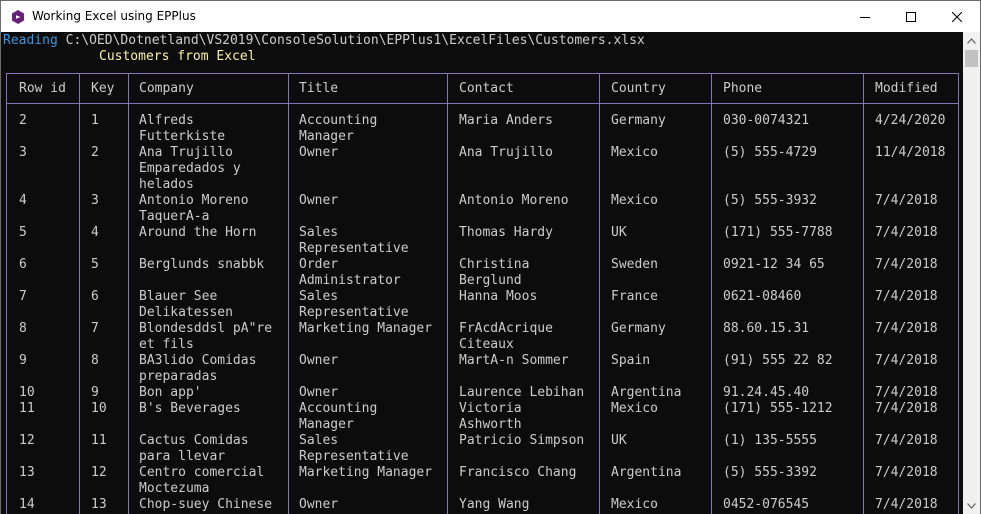 This screenshot has width=981, height=514. I want to click on maximize-icon, so click(911, 16).